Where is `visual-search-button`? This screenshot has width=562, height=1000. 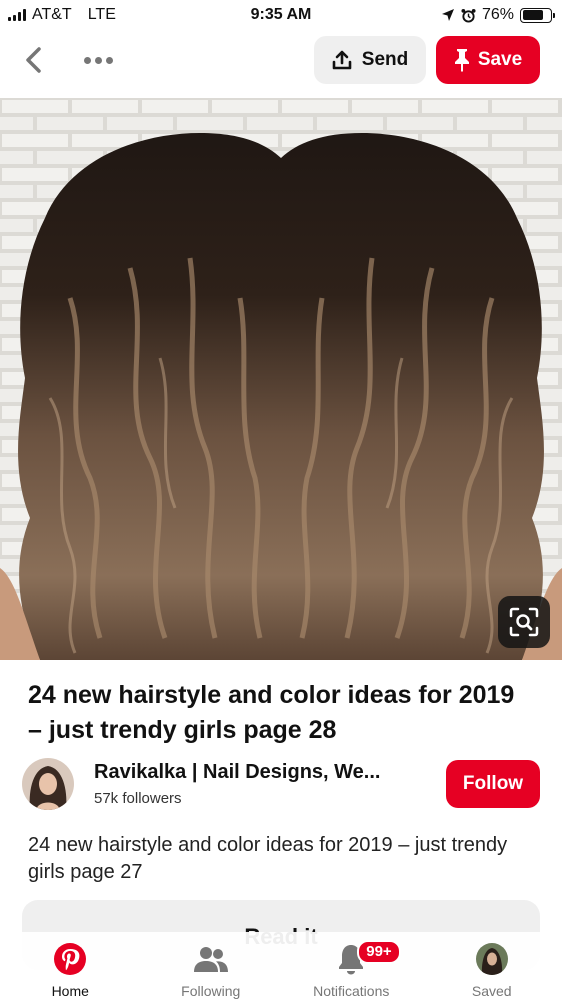 visual-search-button is located at coordinates (524, 622).